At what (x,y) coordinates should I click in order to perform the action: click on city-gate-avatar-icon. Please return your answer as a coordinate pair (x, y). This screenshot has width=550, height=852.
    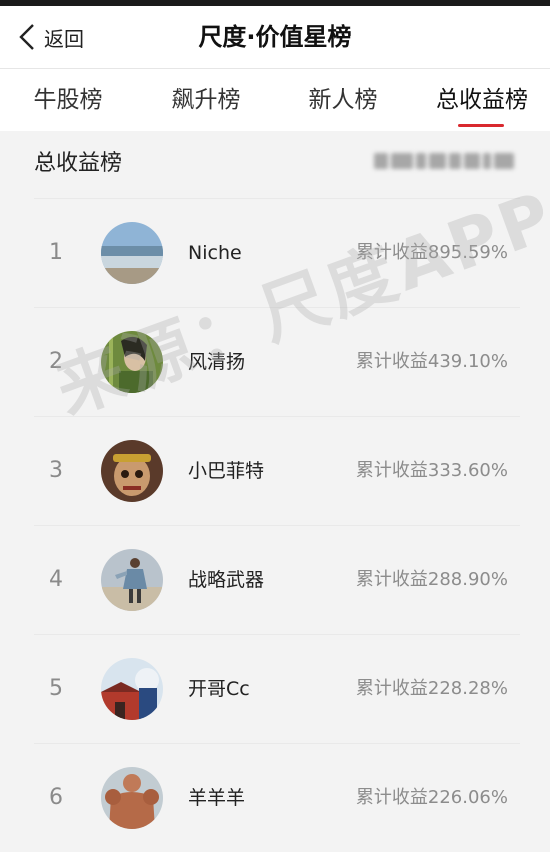
    Looking at the image, I should click on (132, 689).